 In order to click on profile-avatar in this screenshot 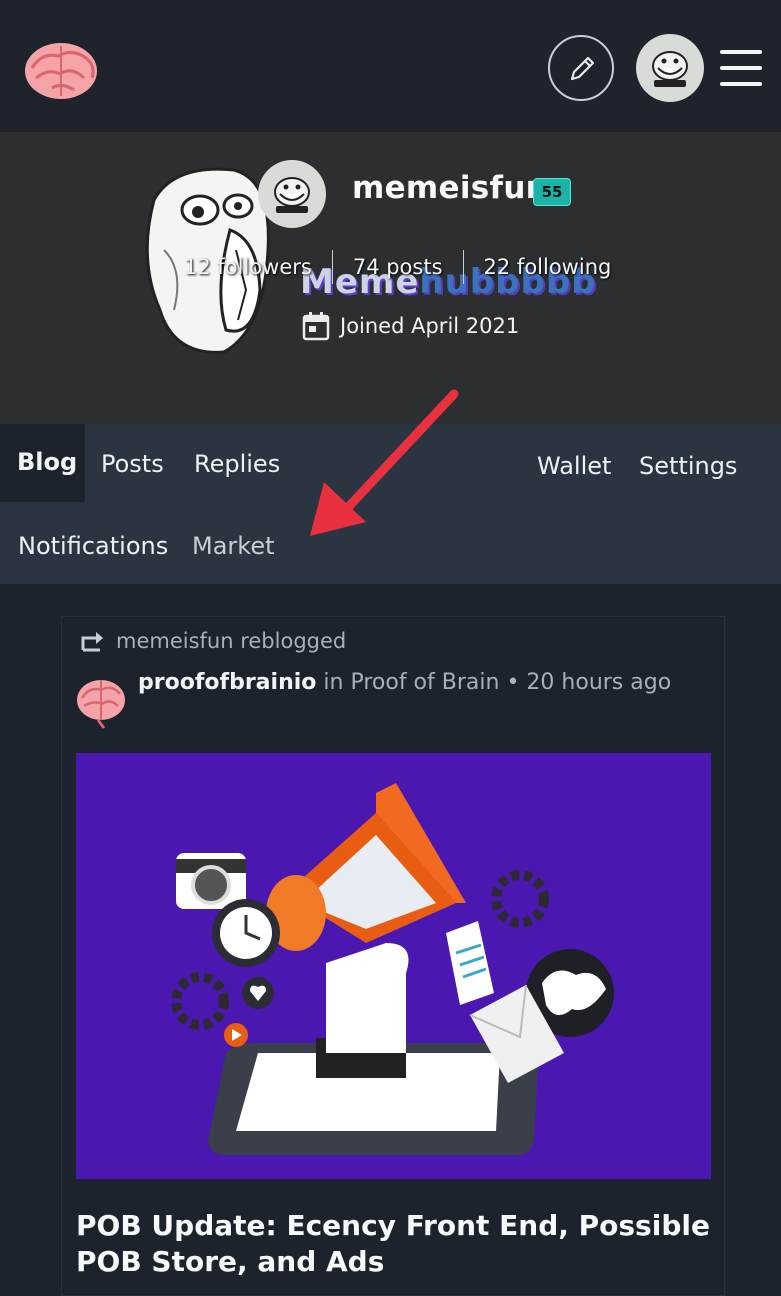, I will do `click(292, 194)`.